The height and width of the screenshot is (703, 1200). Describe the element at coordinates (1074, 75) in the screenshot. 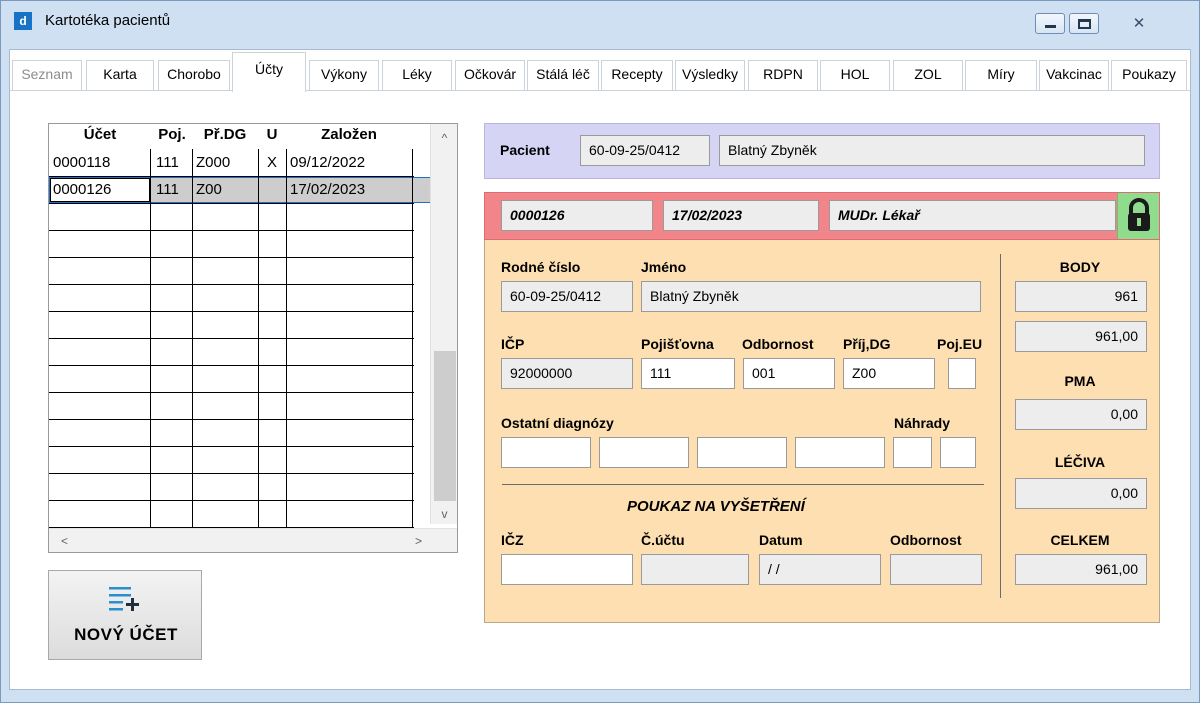

I see `tab-vakcinace: Vakcinac` at that location.